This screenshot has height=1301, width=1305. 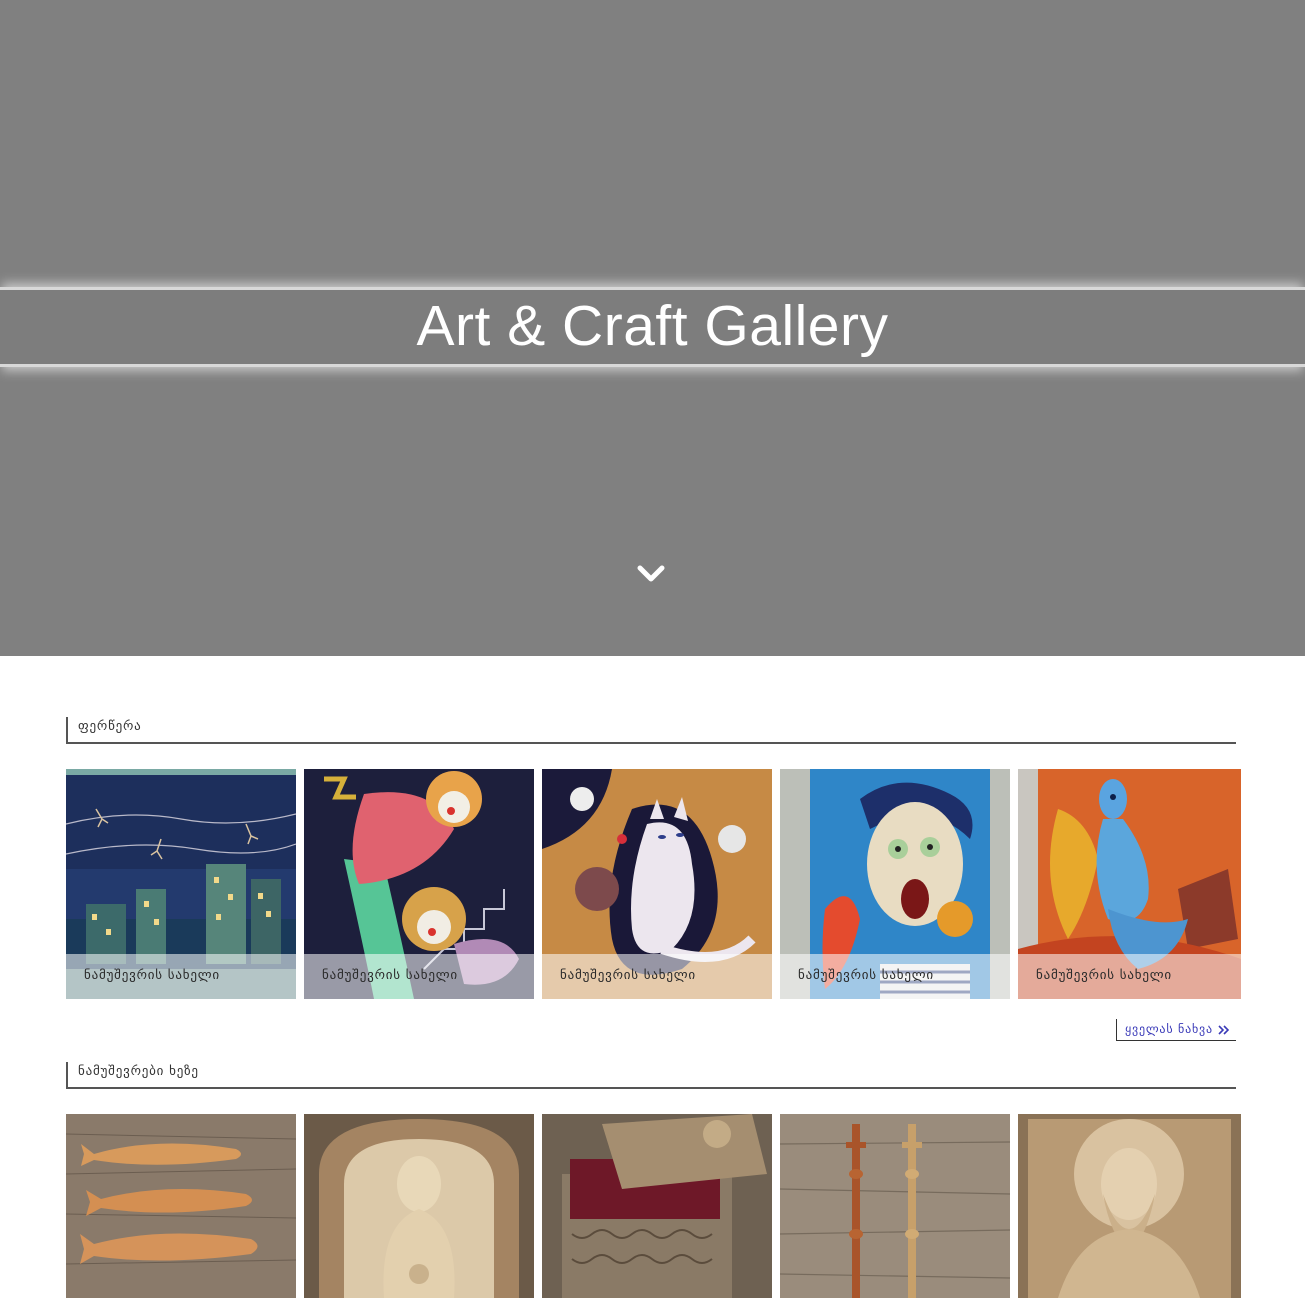 What do you see at coordinates (1169, 1029) in the screenshot?
I see `see-all-label: ყველას ნახვა` at bounding box center [1169, 1029].